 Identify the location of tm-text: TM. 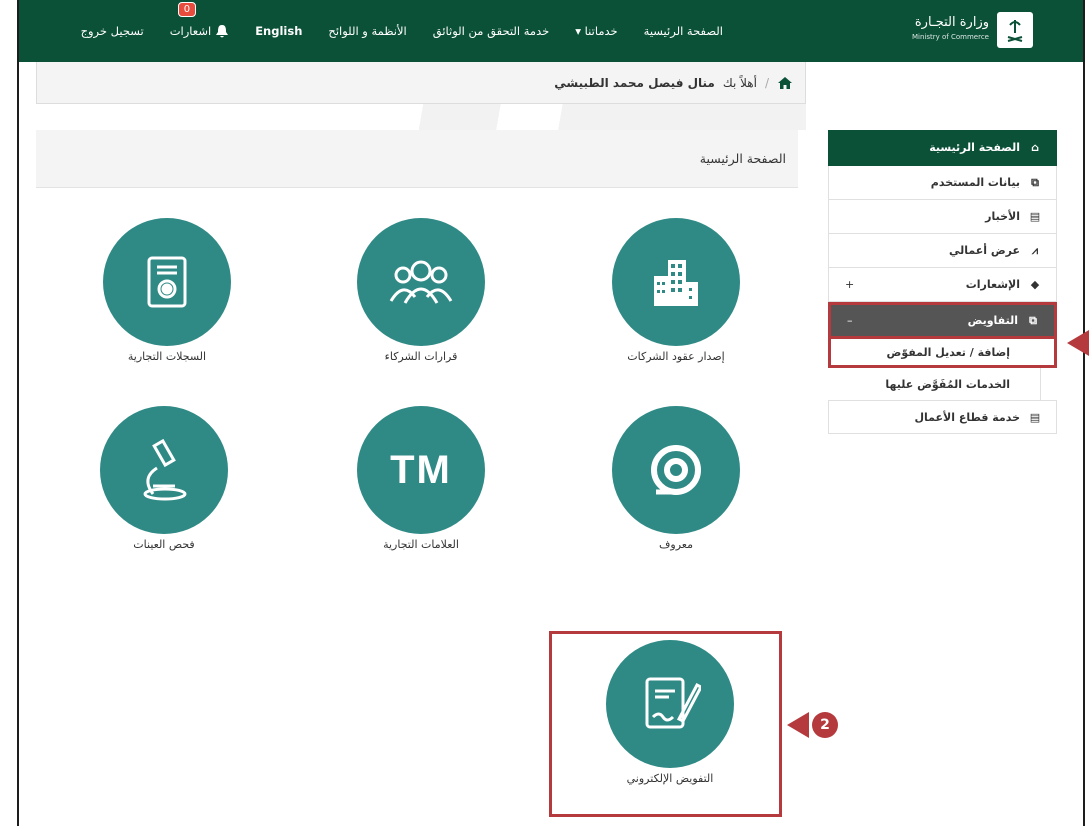
(421, 469).